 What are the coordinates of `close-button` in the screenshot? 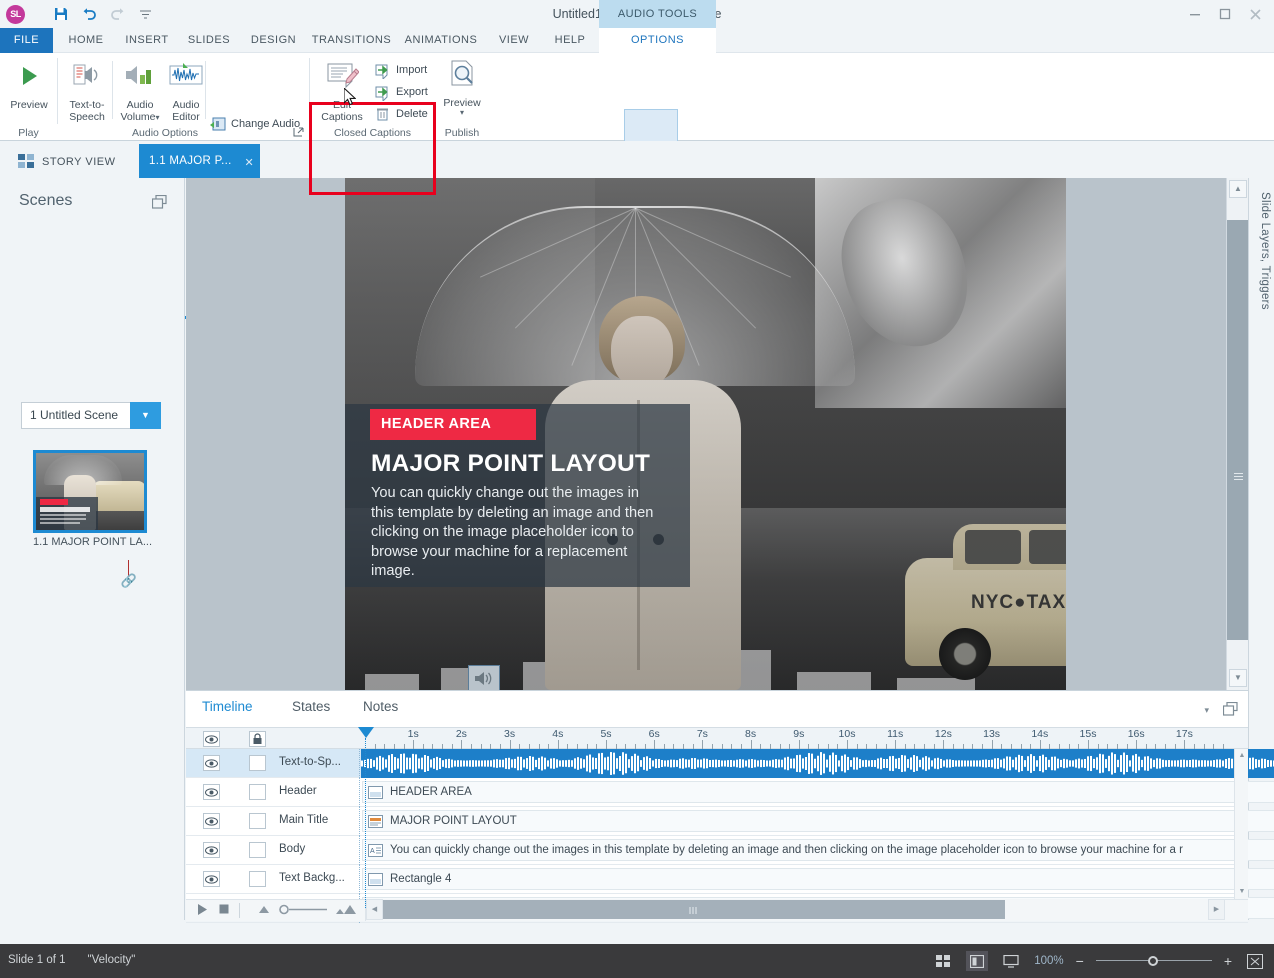 It's located at (1255, 14).